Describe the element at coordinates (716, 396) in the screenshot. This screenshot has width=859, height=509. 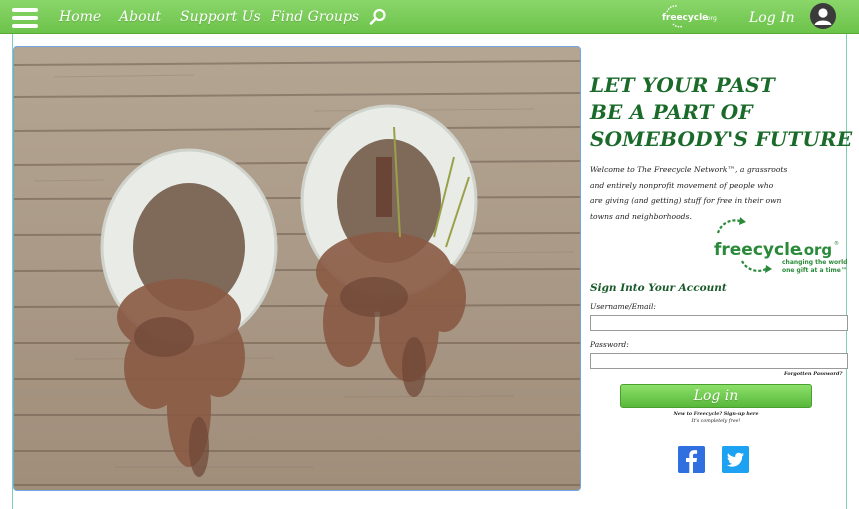
I see `login-button: Log in` at that location.